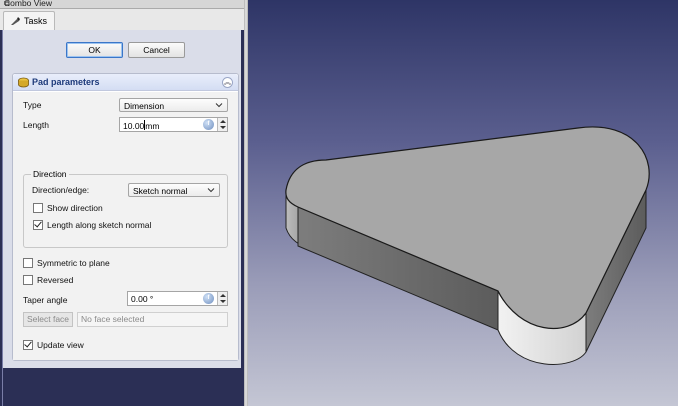 The width and height of the screenshot is (678, 406). I want to click on reversed-checkbox, so click(28, 280).